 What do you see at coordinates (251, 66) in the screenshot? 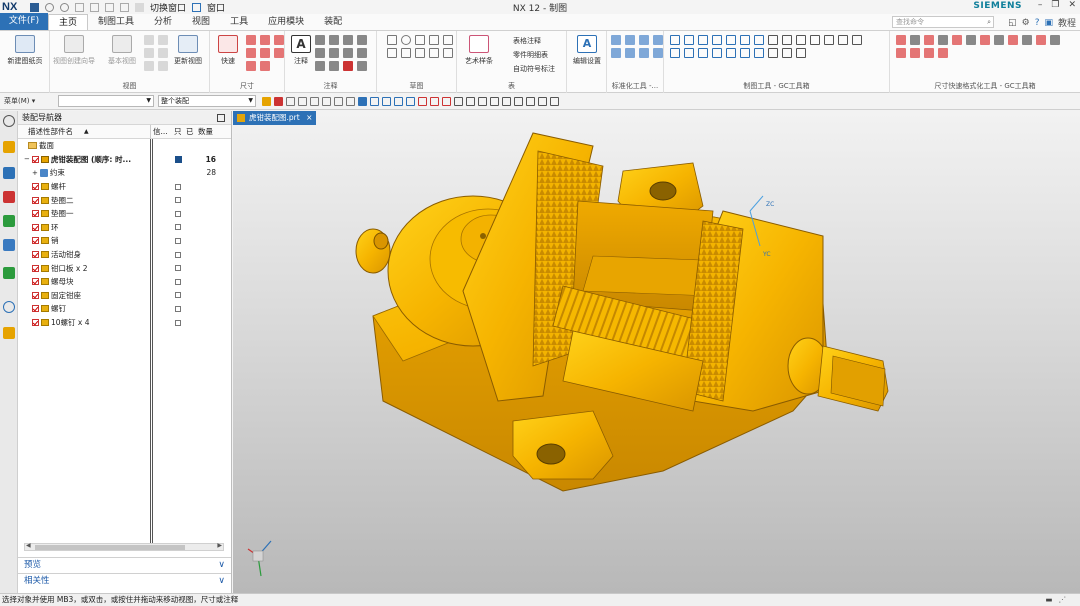
I see `ordinate-dim-icon` at bounding box center [251, 66].